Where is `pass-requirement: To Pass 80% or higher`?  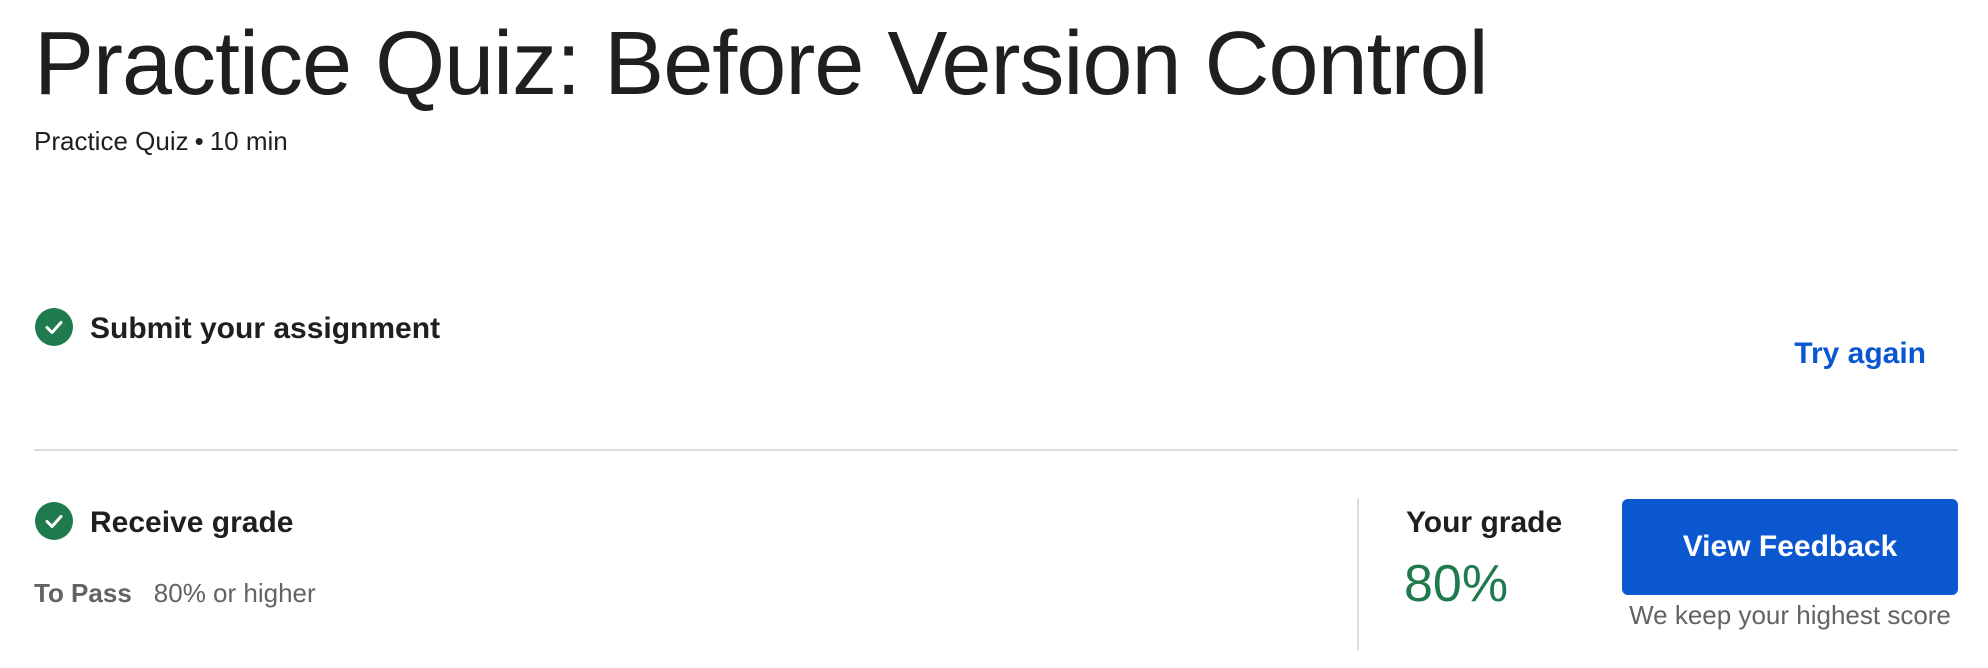
pass-requirement: To Pass 80% or higher is located at coordinates (175, 593).